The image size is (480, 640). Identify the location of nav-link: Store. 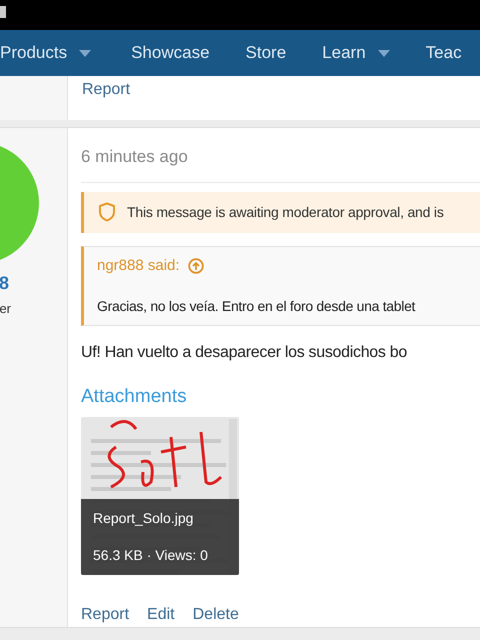
(266, 53).